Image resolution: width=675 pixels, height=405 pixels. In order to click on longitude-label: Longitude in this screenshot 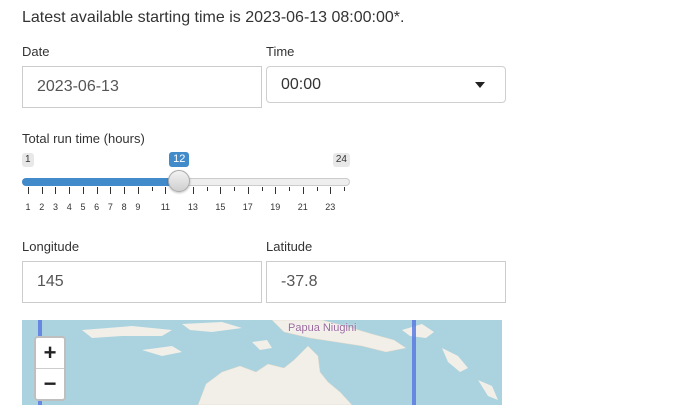, I will do `click(51, 246)`.